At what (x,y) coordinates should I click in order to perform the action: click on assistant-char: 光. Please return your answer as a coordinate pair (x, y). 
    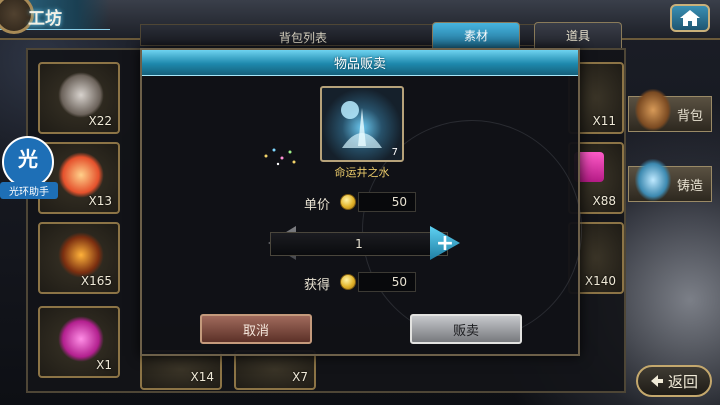
    Looking at the image, I should click on (28, 159).